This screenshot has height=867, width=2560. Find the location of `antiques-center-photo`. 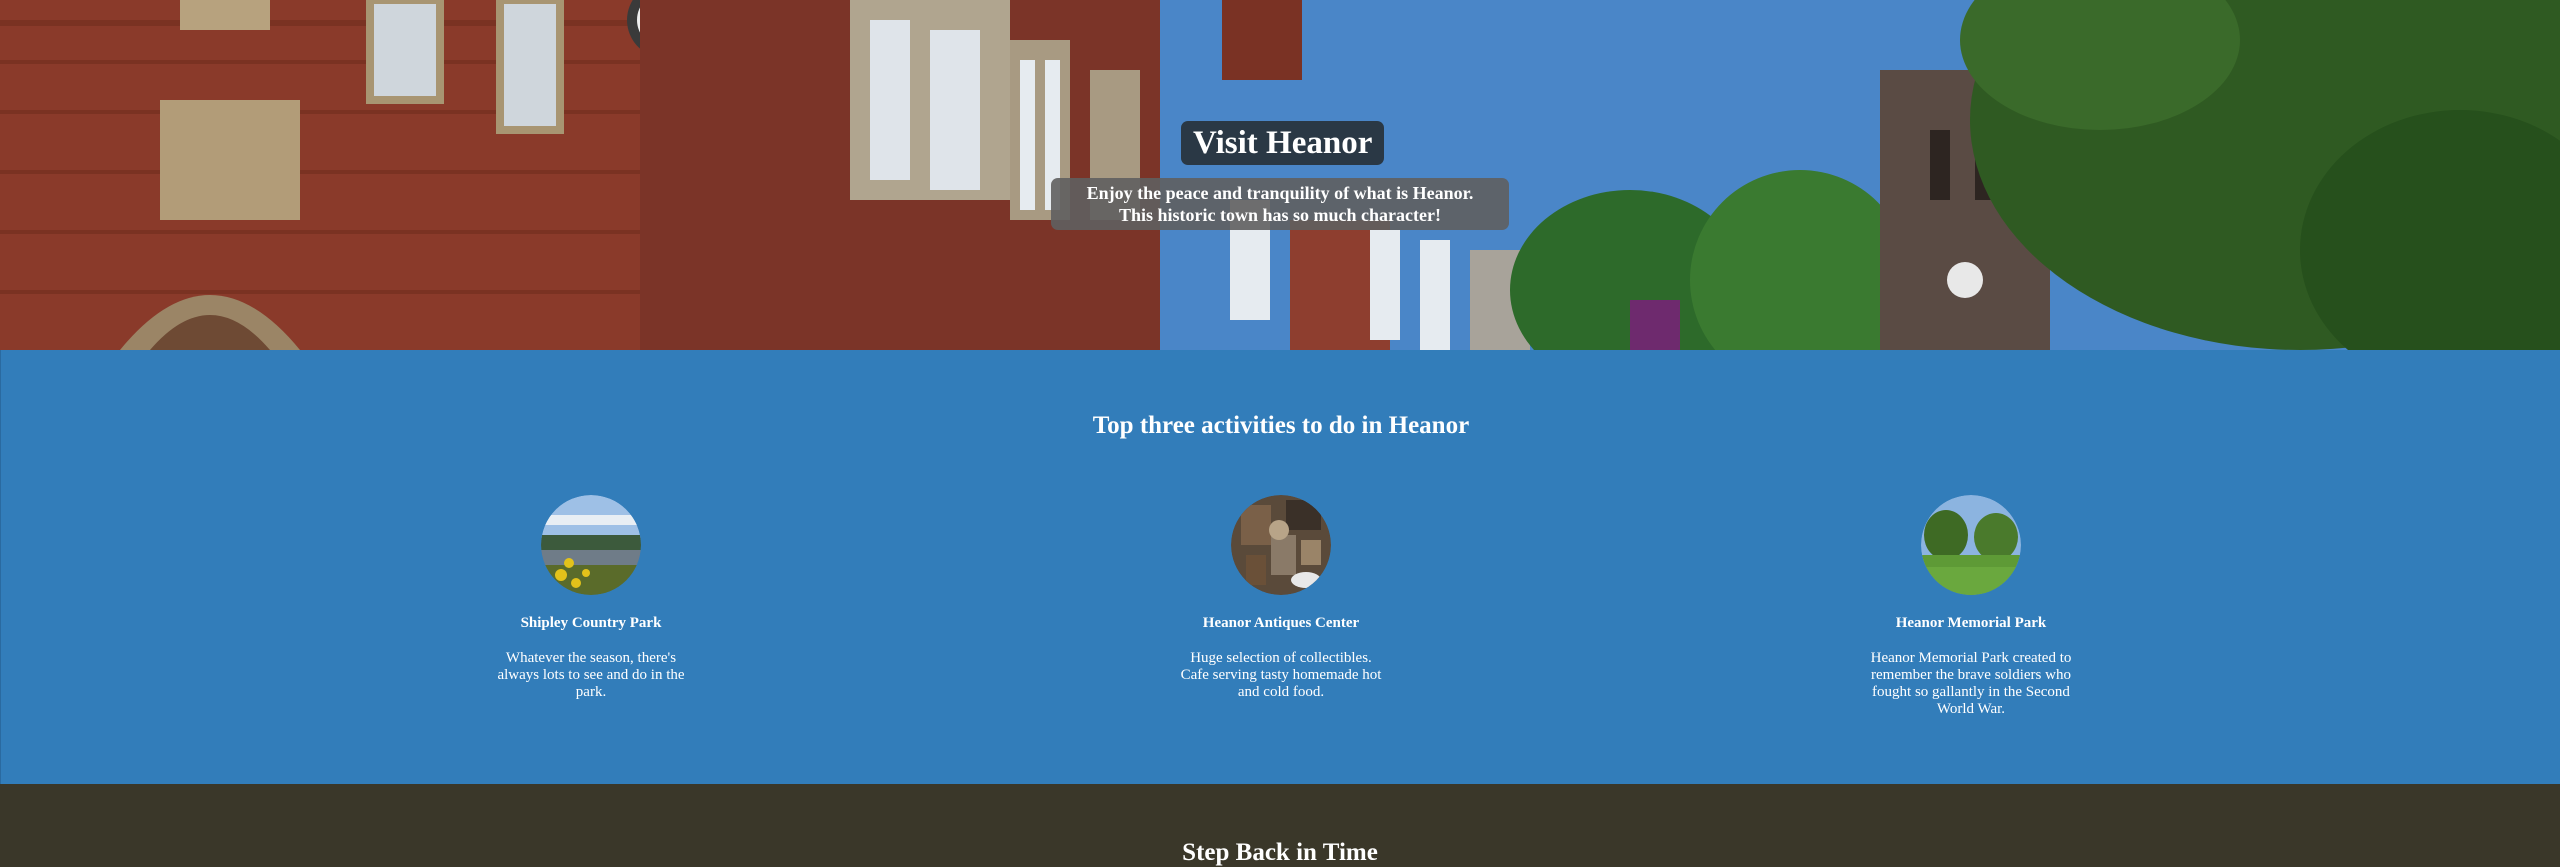

antiques-center-photo is located at coordinates (1281, 545).